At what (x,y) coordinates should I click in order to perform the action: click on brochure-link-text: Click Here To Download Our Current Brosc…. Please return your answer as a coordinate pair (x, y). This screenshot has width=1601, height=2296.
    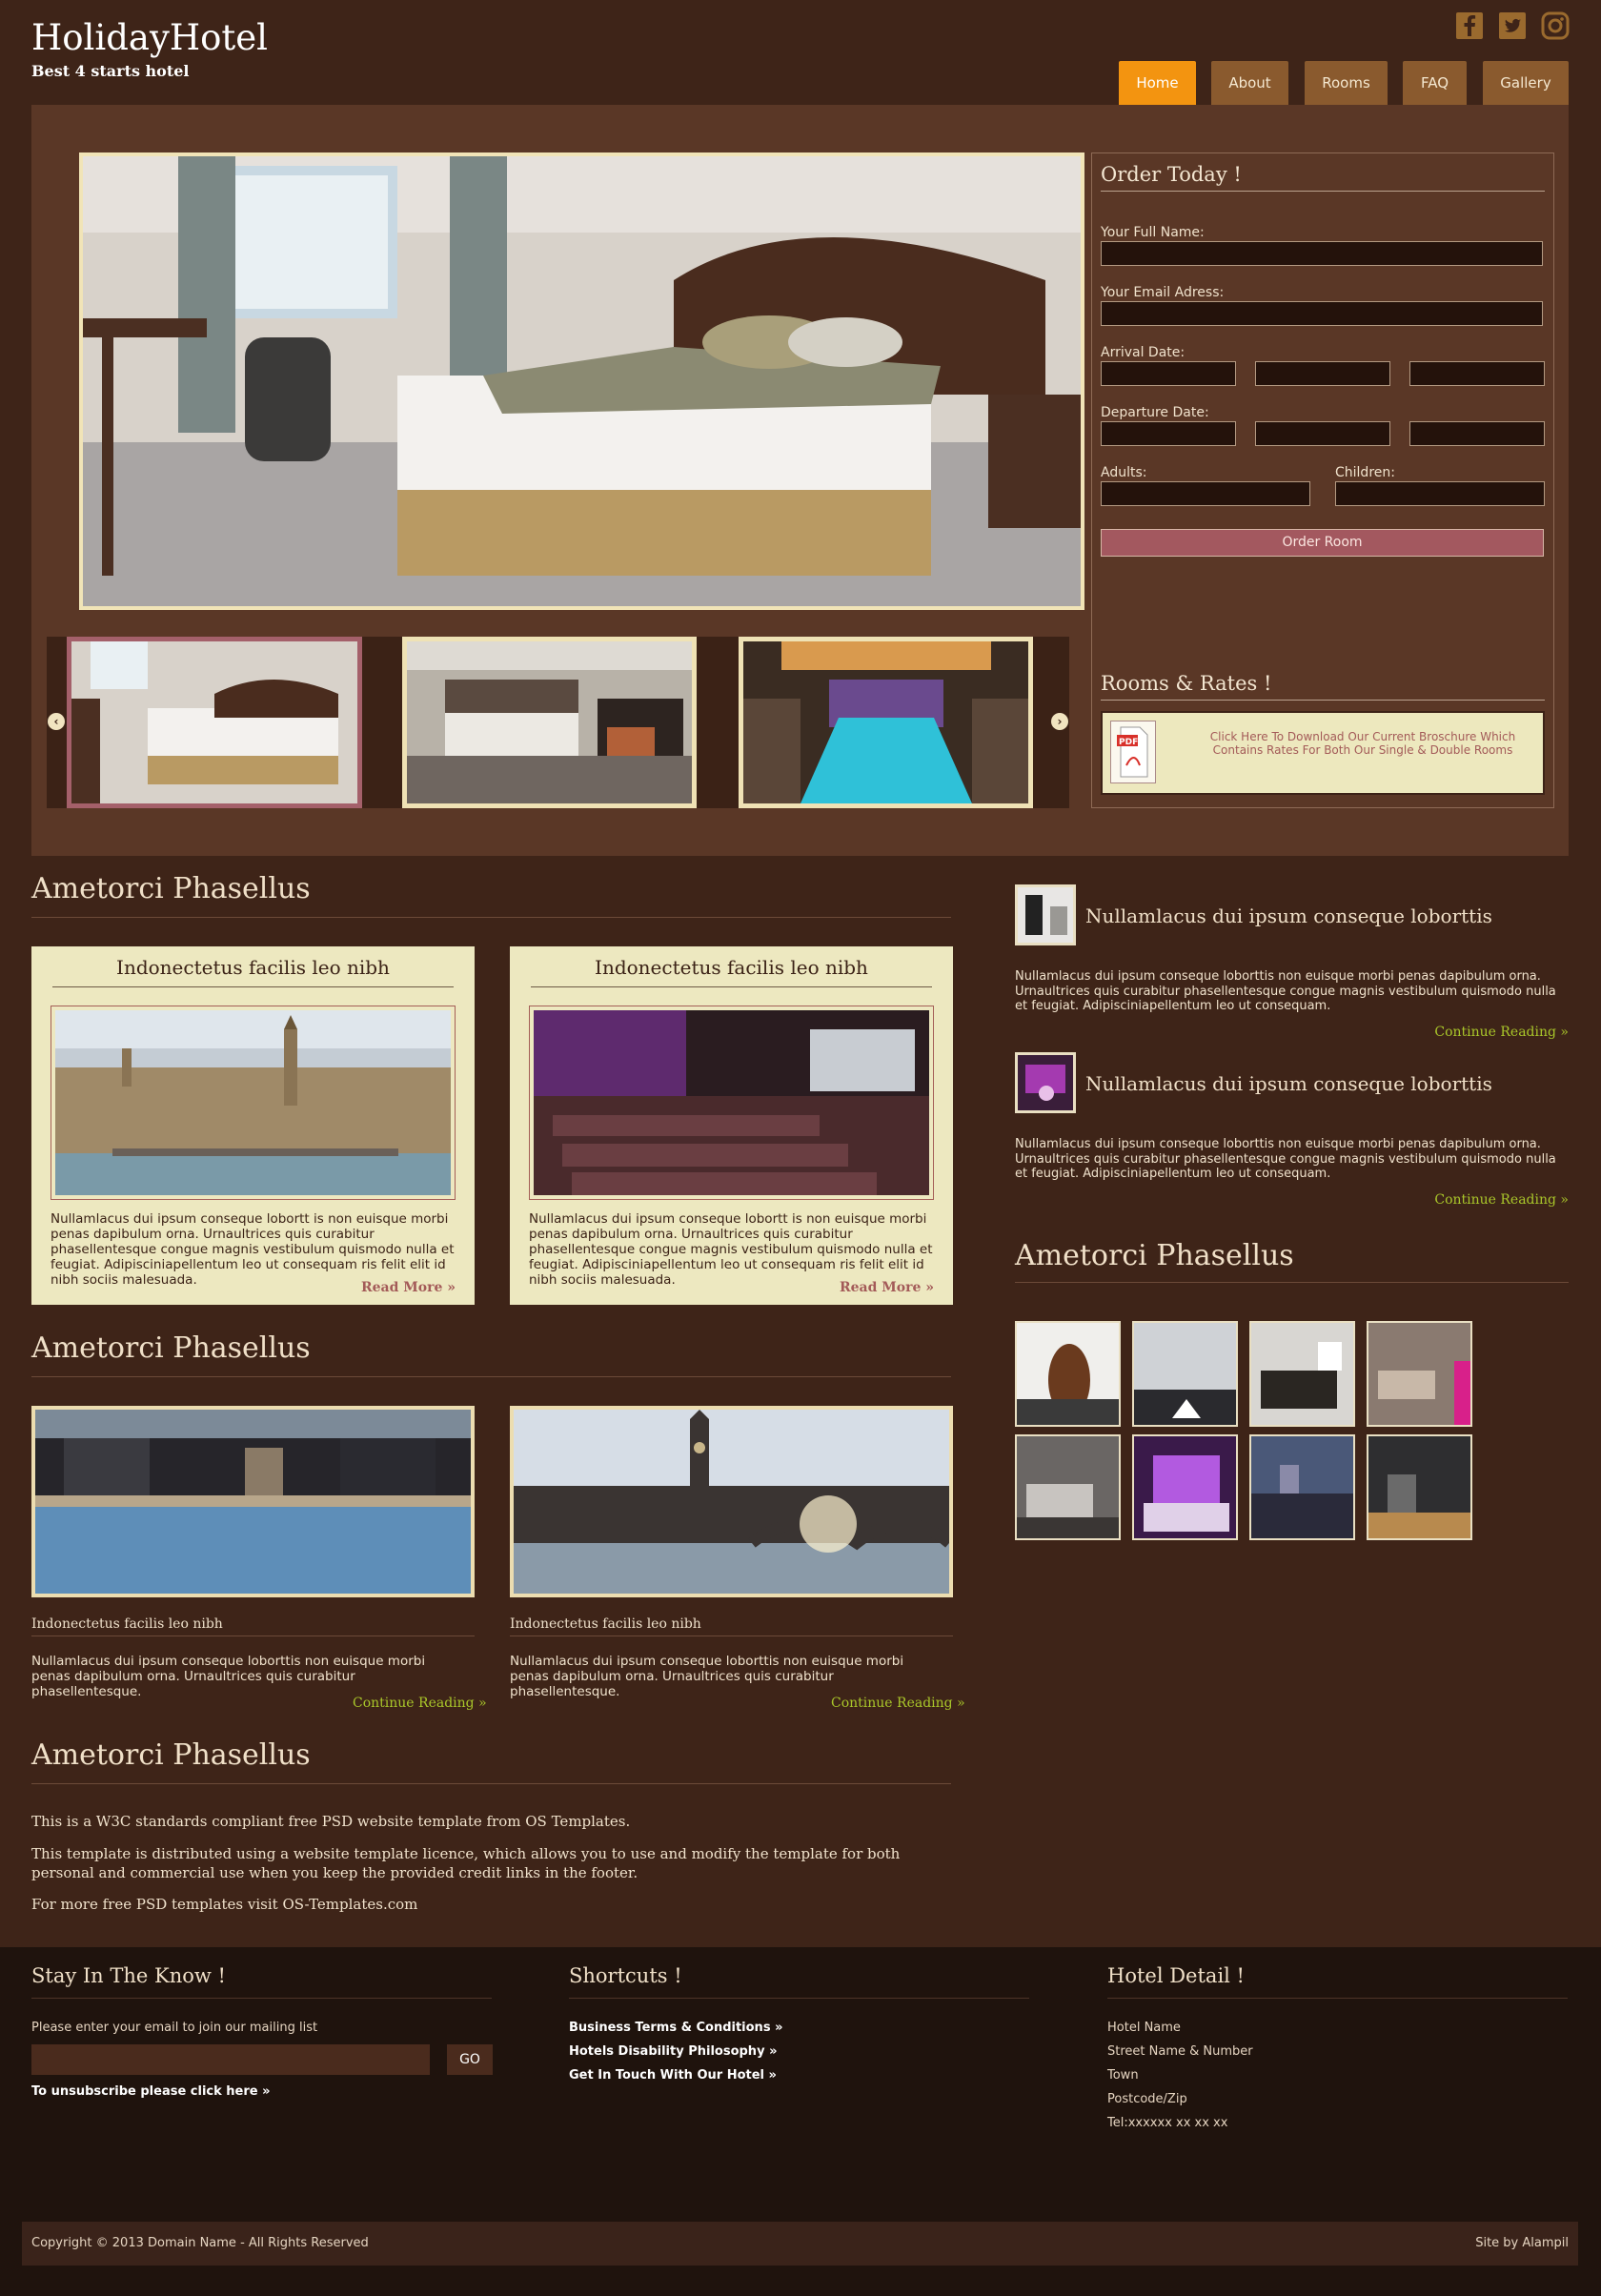
    Looking at the image, I should click on (1362, 743).